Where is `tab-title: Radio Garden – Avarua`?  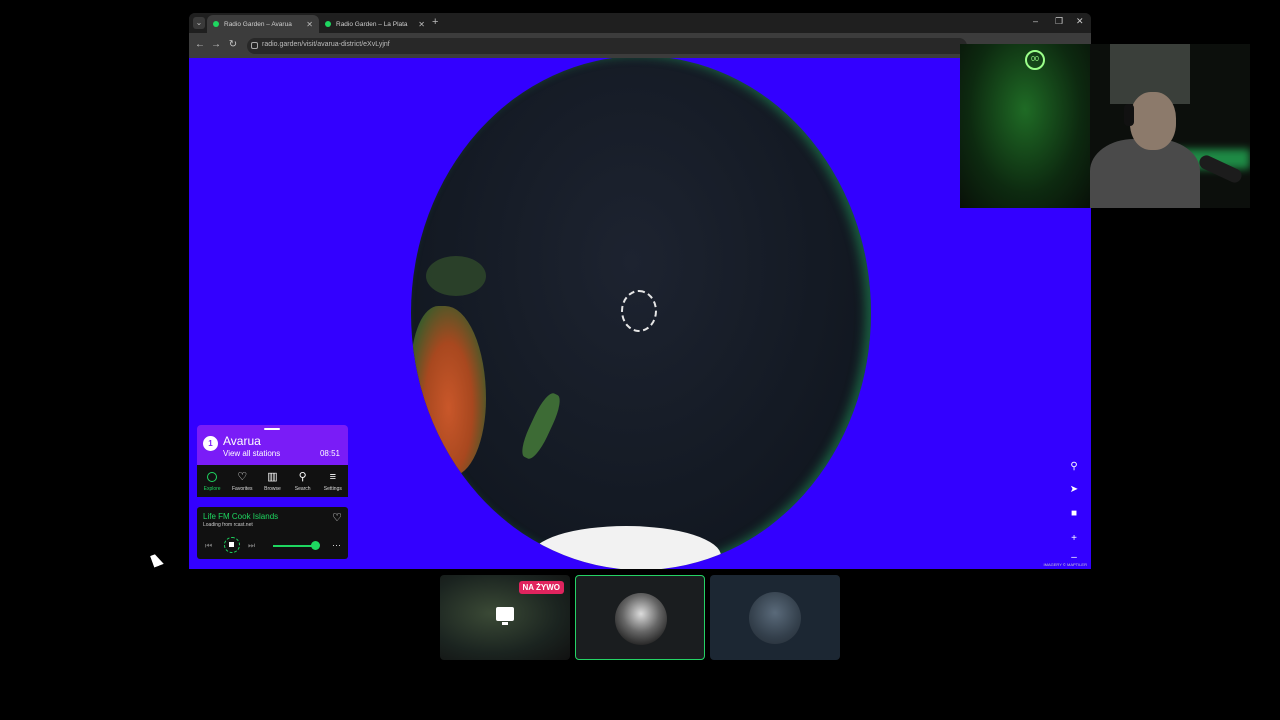
tab-title: Radio Garden – Avarua is located at coordinates (258, 24).